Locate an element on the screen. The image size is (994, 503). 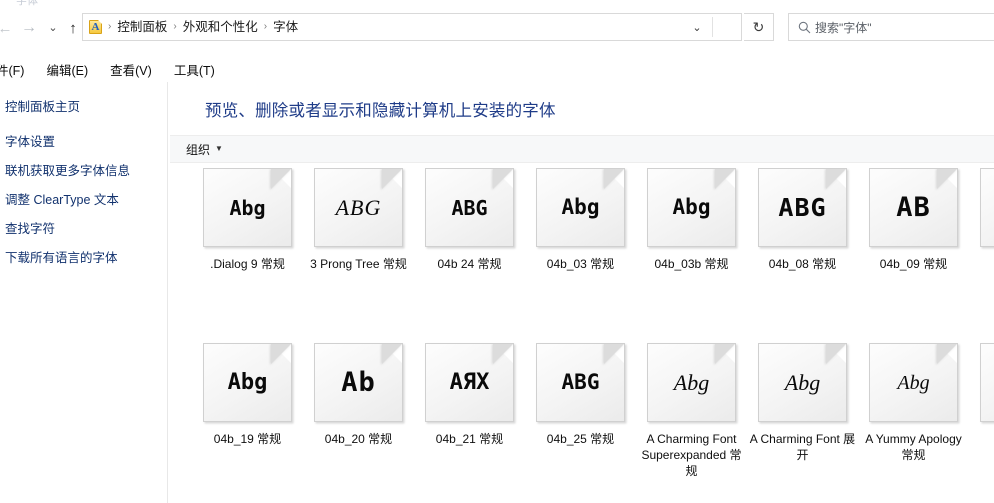
search-box: 搜索"字体" is located at coordinates (891, 27).